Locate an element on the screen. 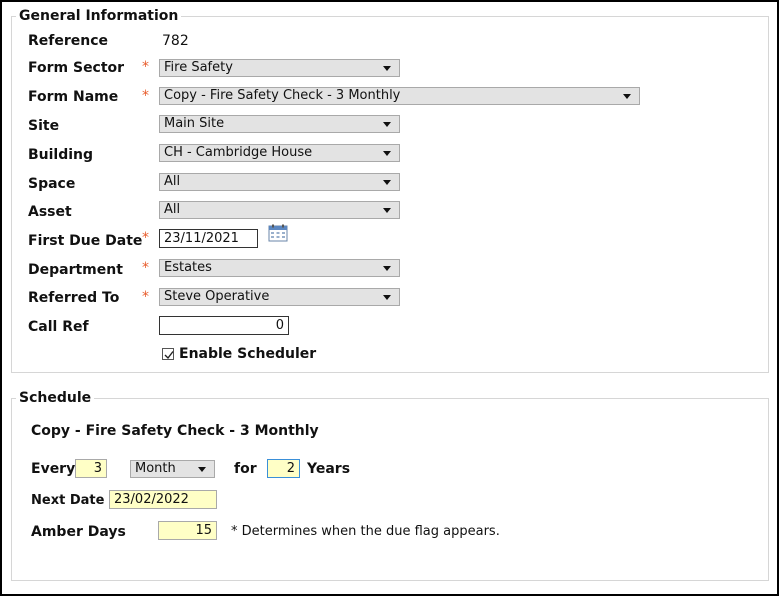  site-selected: Main Site is located at coordinates (194, 123).